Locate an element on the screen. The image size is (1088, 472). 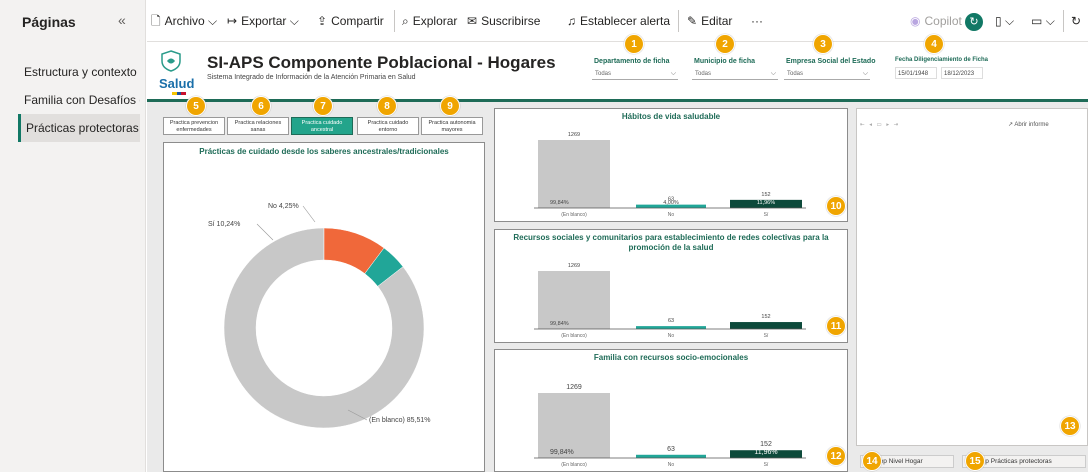
filter-municipio-label: Municipio de ficha is located at coordinates (725, 61).